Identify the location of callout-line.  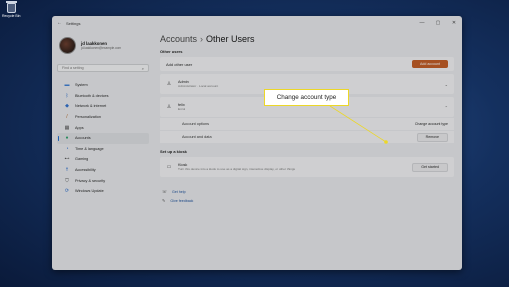
(358, 124).